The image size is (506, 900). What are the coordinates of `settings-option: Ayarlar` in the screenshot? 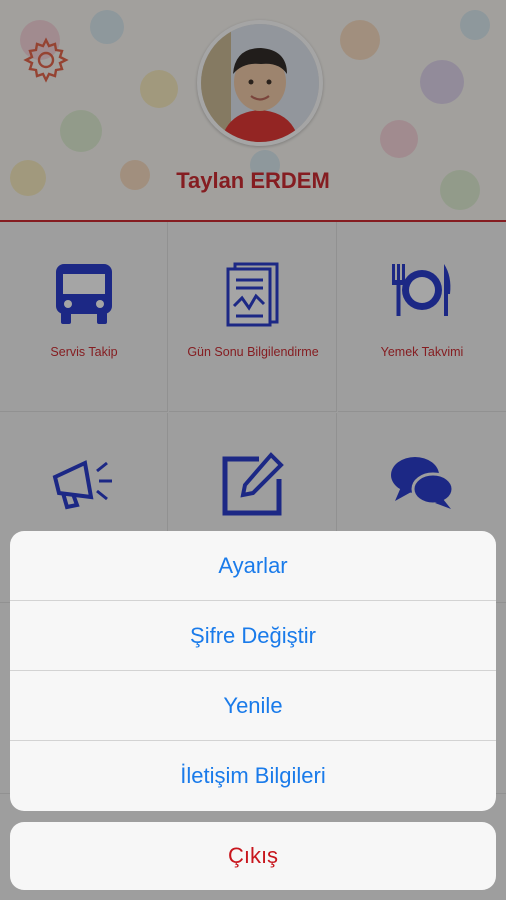 It's located at (253, 566).